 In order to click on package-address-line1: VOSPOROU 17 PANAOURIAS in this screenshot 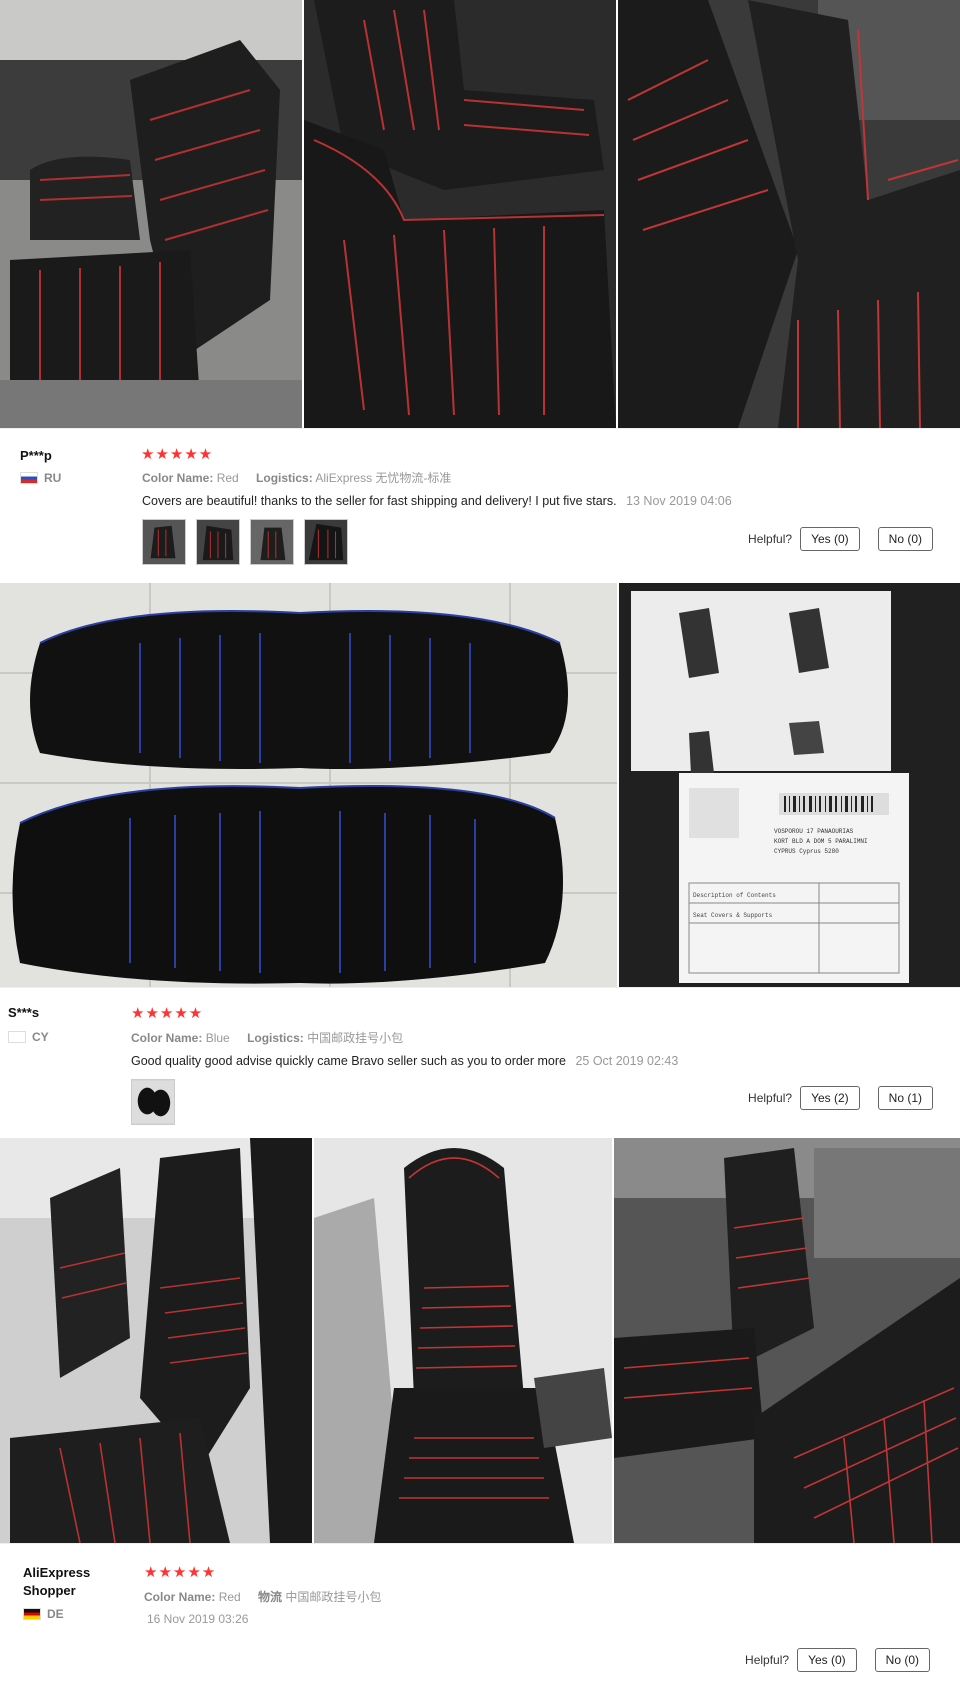, I will do `click(814, 831)`.